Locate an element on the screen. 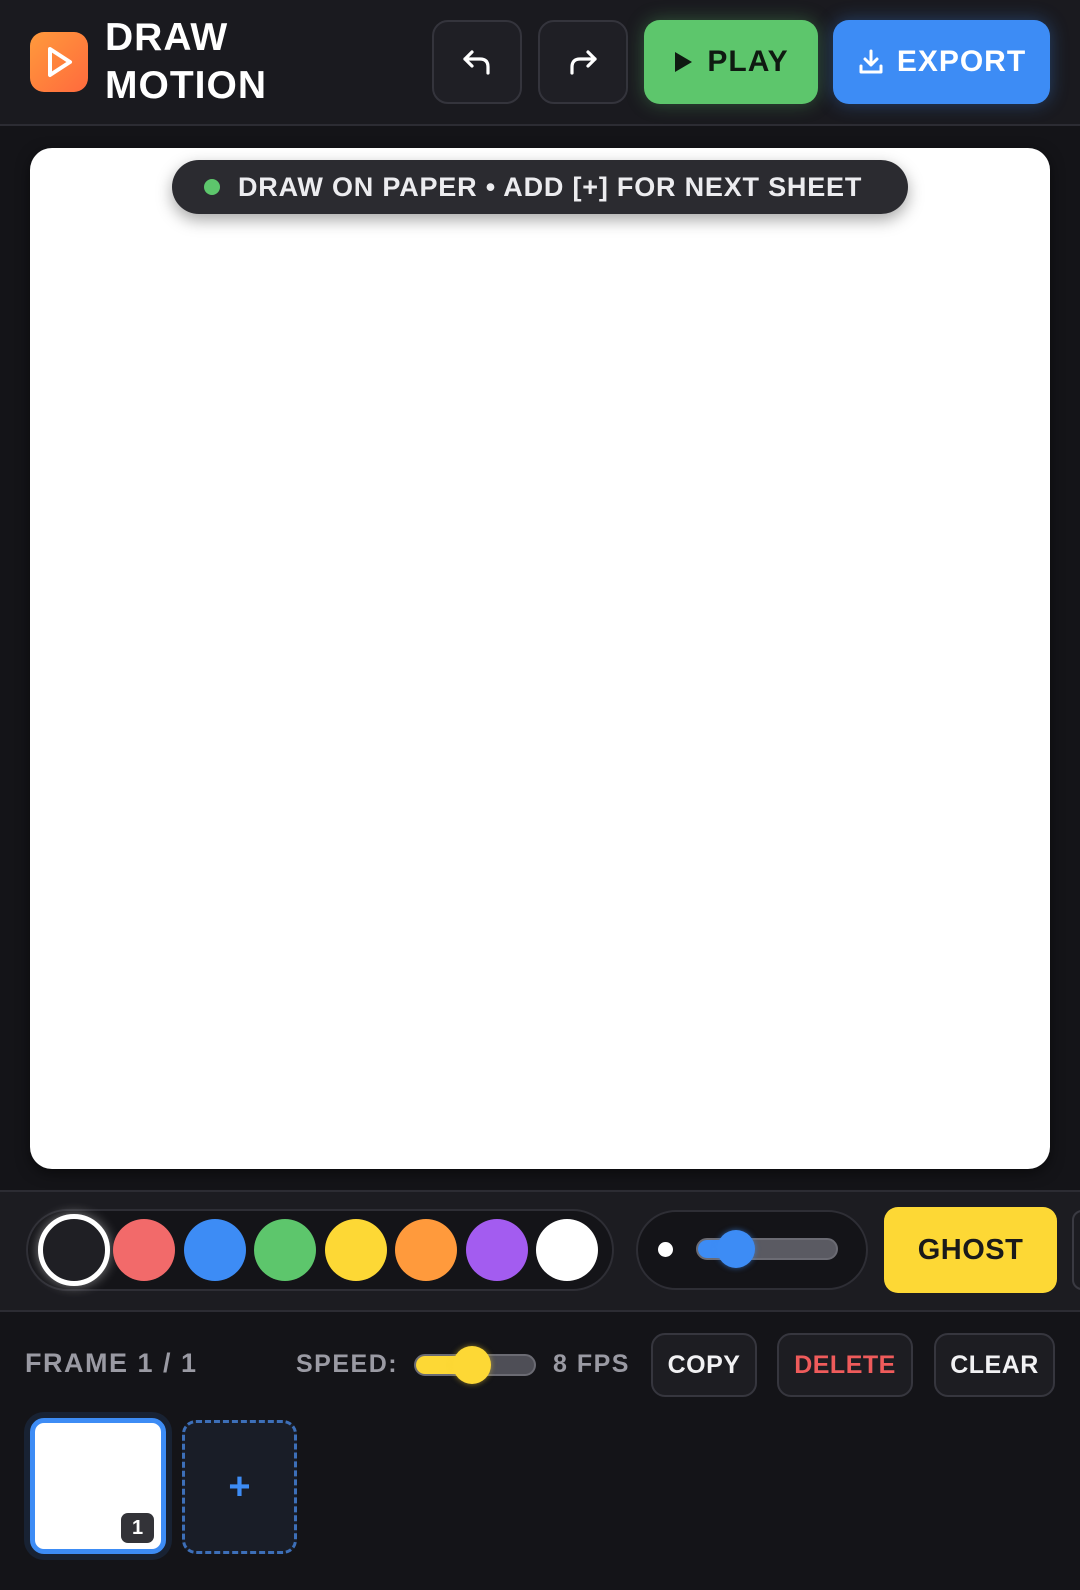  undo-arrow-icon is located at coordinates (476, 62).